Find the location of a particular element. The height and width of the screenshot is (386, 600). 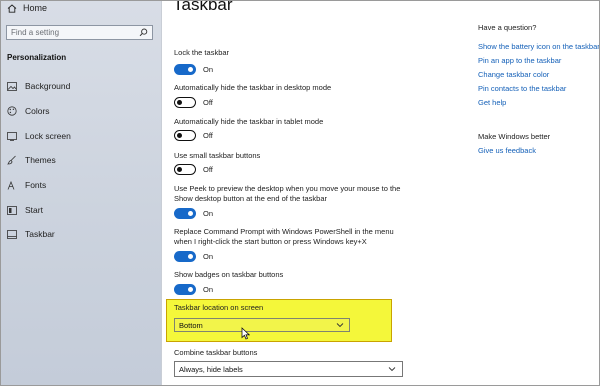

mouse-cursor-icon is located at coordinates (245, 333).